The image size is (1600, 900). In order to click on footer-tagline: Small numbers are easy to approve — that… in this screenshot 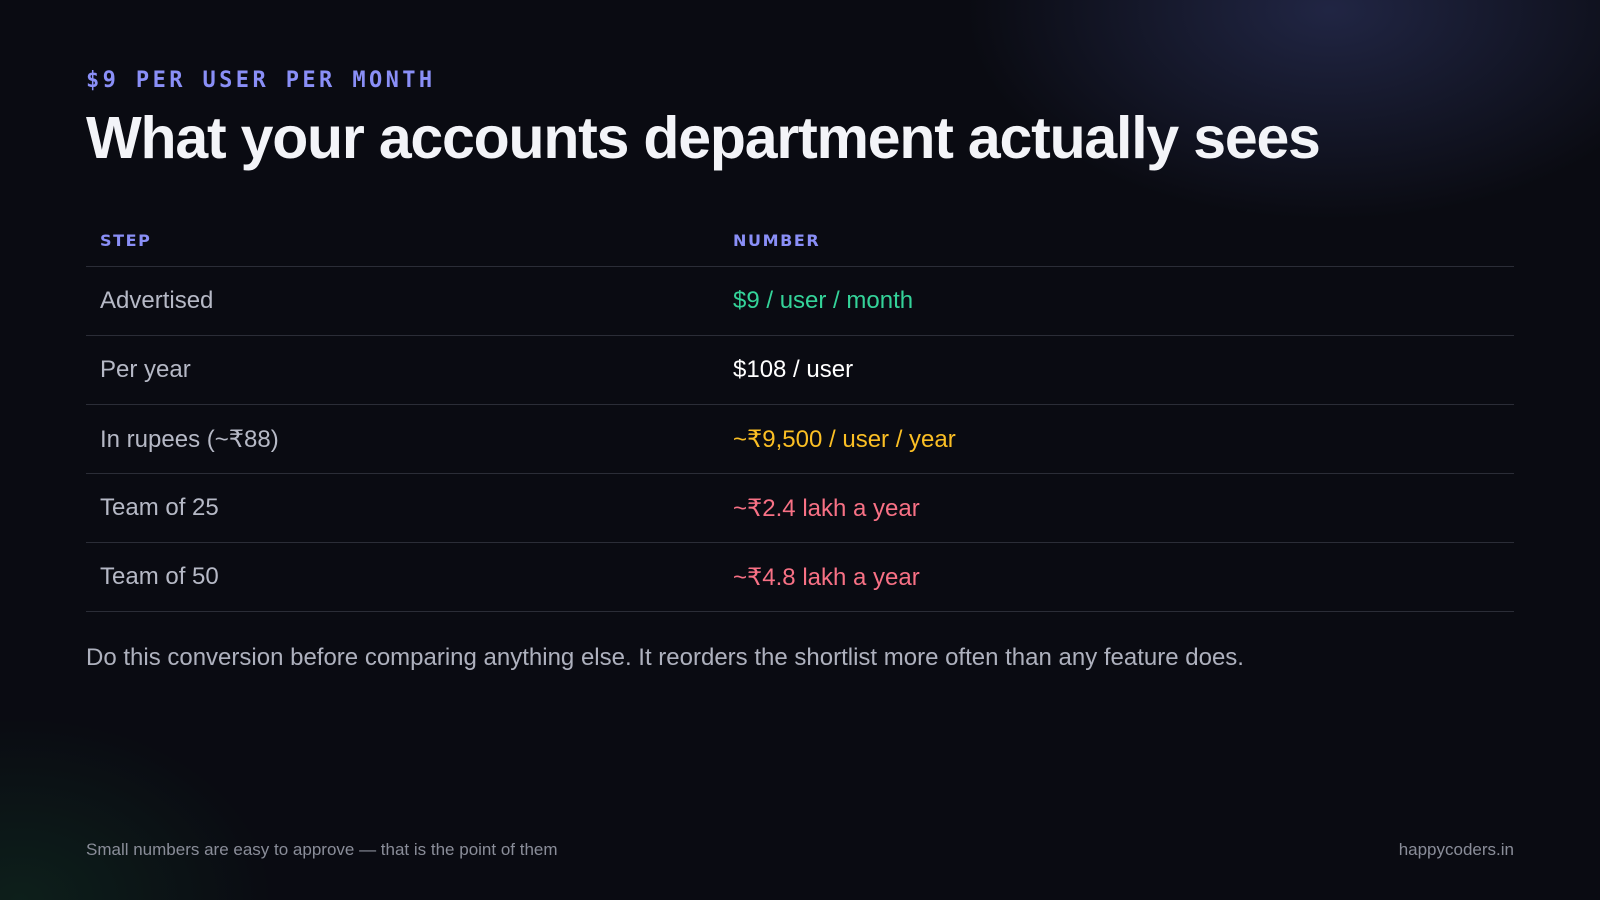, I will do `click(322, 849)`.